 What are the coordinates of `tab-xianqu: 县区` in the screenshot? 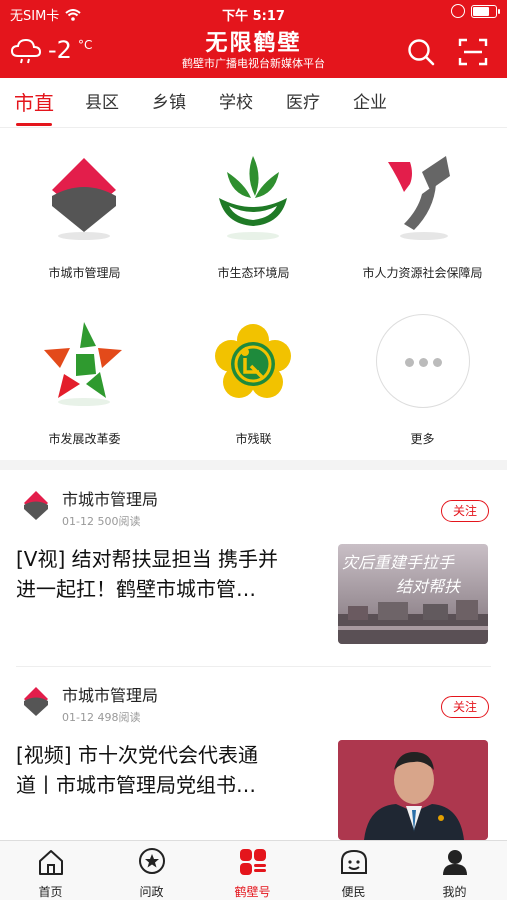 It's located at (102, 103).